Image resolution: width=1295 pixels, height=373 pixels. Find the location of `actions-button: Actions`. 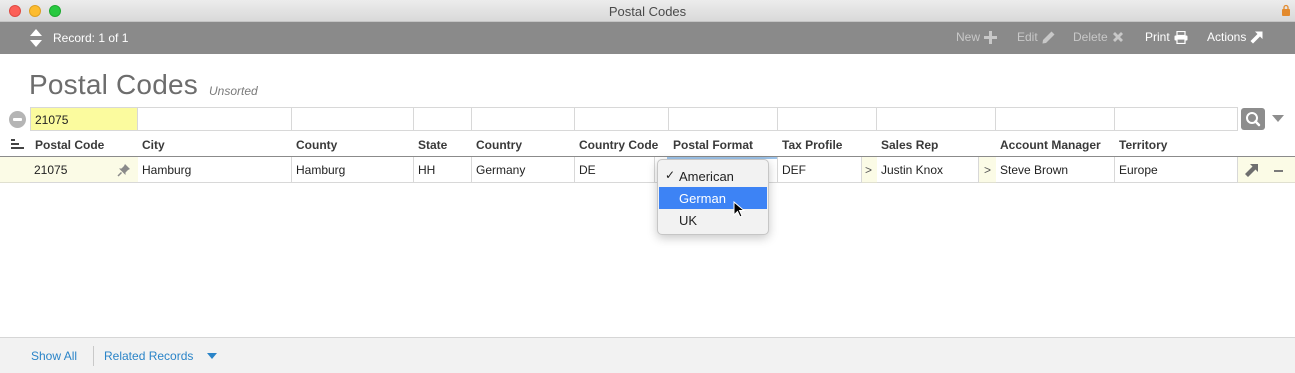

actions-button: Actions is located at coordinates (1235, 37).